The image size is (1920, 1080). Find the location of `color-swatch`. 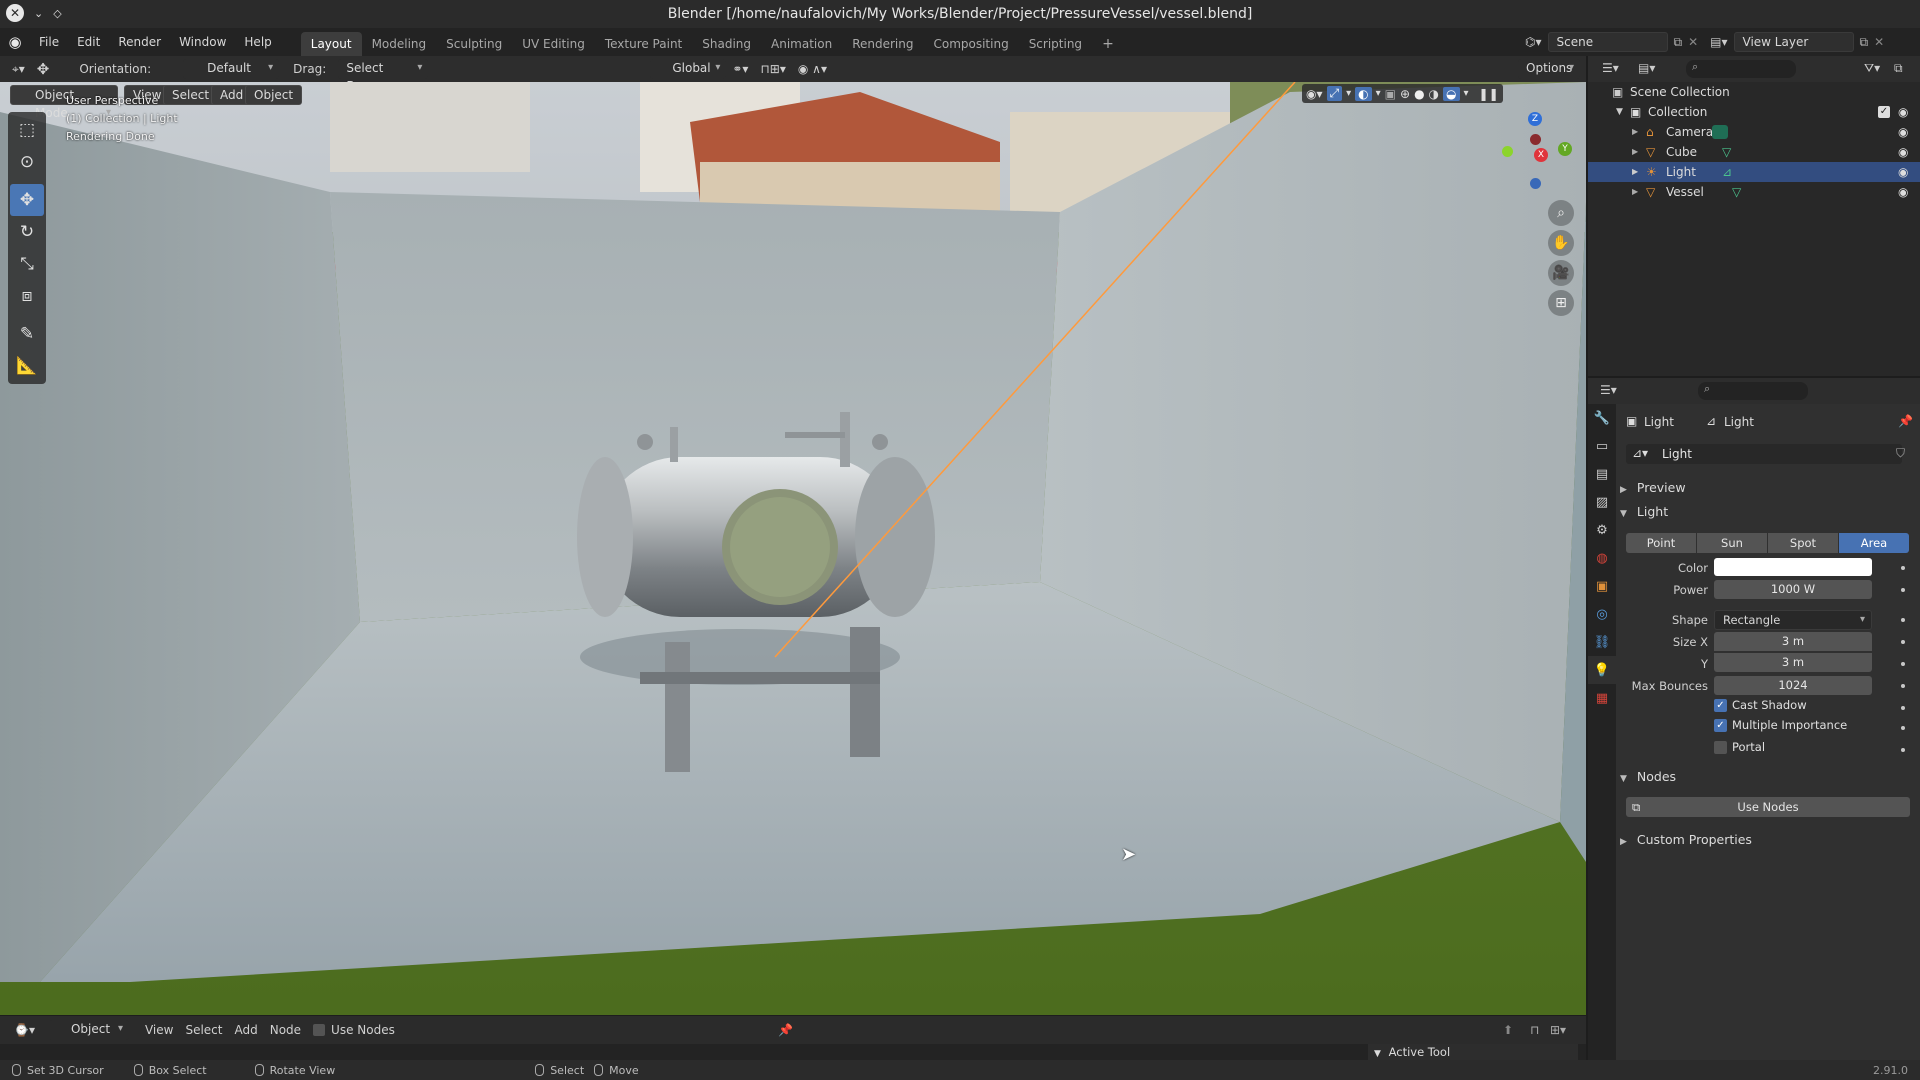

color-swatch is located at coordinates (1793, 567).